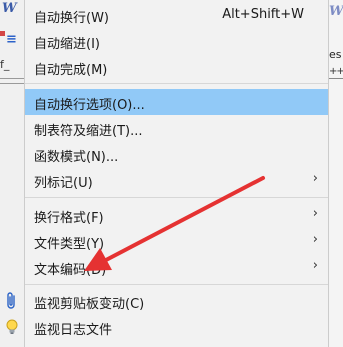 The image size is (343, 347). I want to click on menu-item-label: 自动换行(W), so click(71, 18).